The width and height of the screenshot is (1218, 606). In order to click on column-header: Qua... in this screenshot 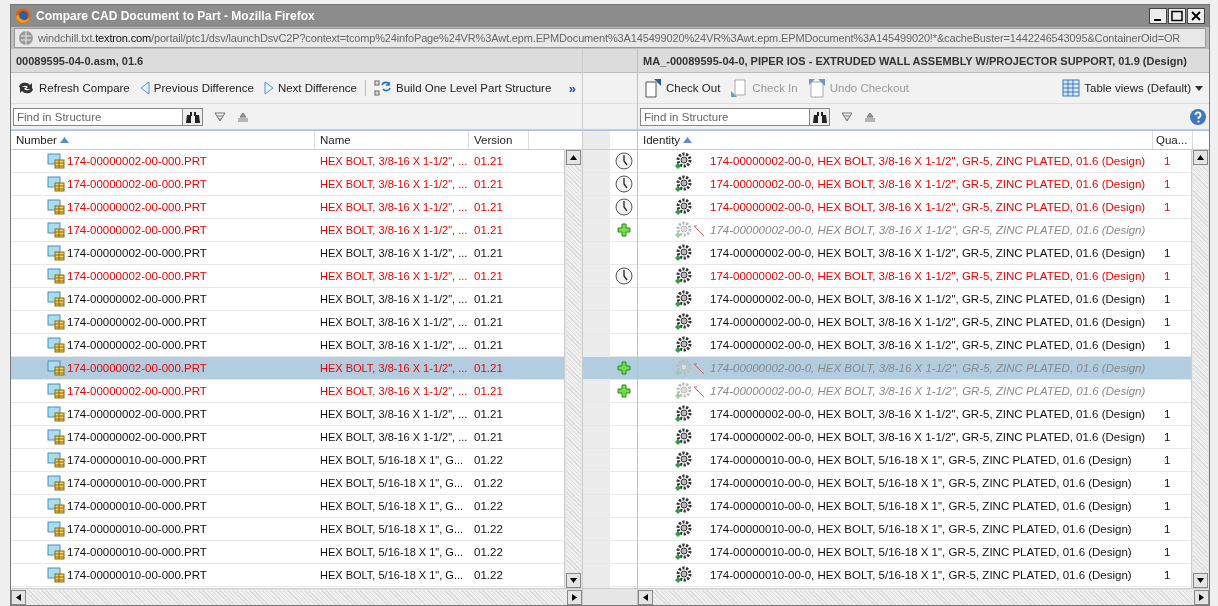, I will do `click(1173, 140)`.